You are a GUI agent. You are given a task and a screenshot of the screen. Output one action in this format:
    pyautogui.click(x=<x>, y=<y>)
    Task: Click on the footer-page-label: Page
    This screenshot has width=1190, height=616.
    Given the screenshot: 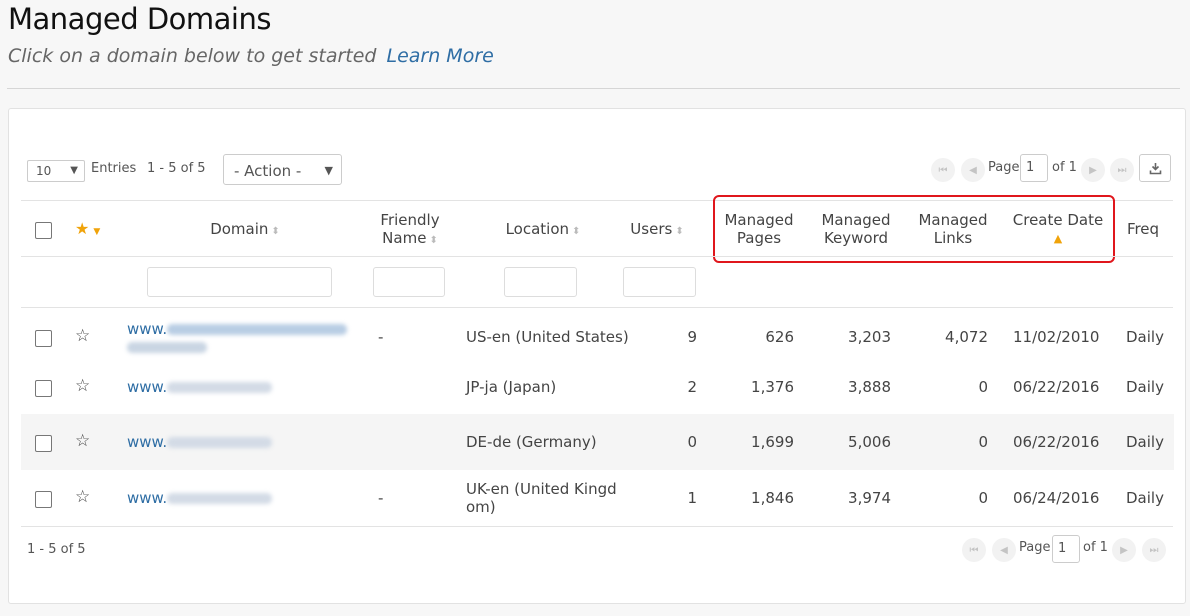 What is the action you would take?
    pyautogui.click(x=1035, y=547)
    